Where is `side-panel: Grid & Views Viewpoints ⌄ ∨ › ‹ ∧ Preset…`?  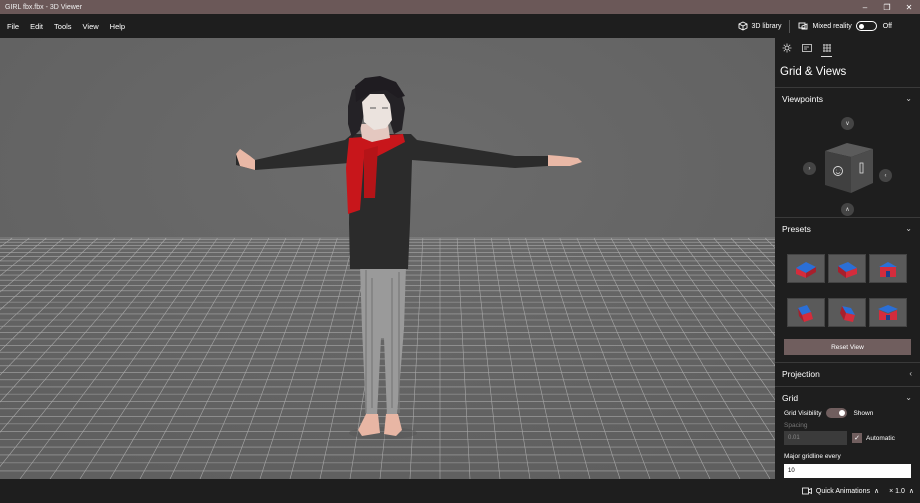
side-panel: Grid & Views Viewpoints ⌄ ∨ › ‹ ∧ Preset… is located at coordinates (847, 258).